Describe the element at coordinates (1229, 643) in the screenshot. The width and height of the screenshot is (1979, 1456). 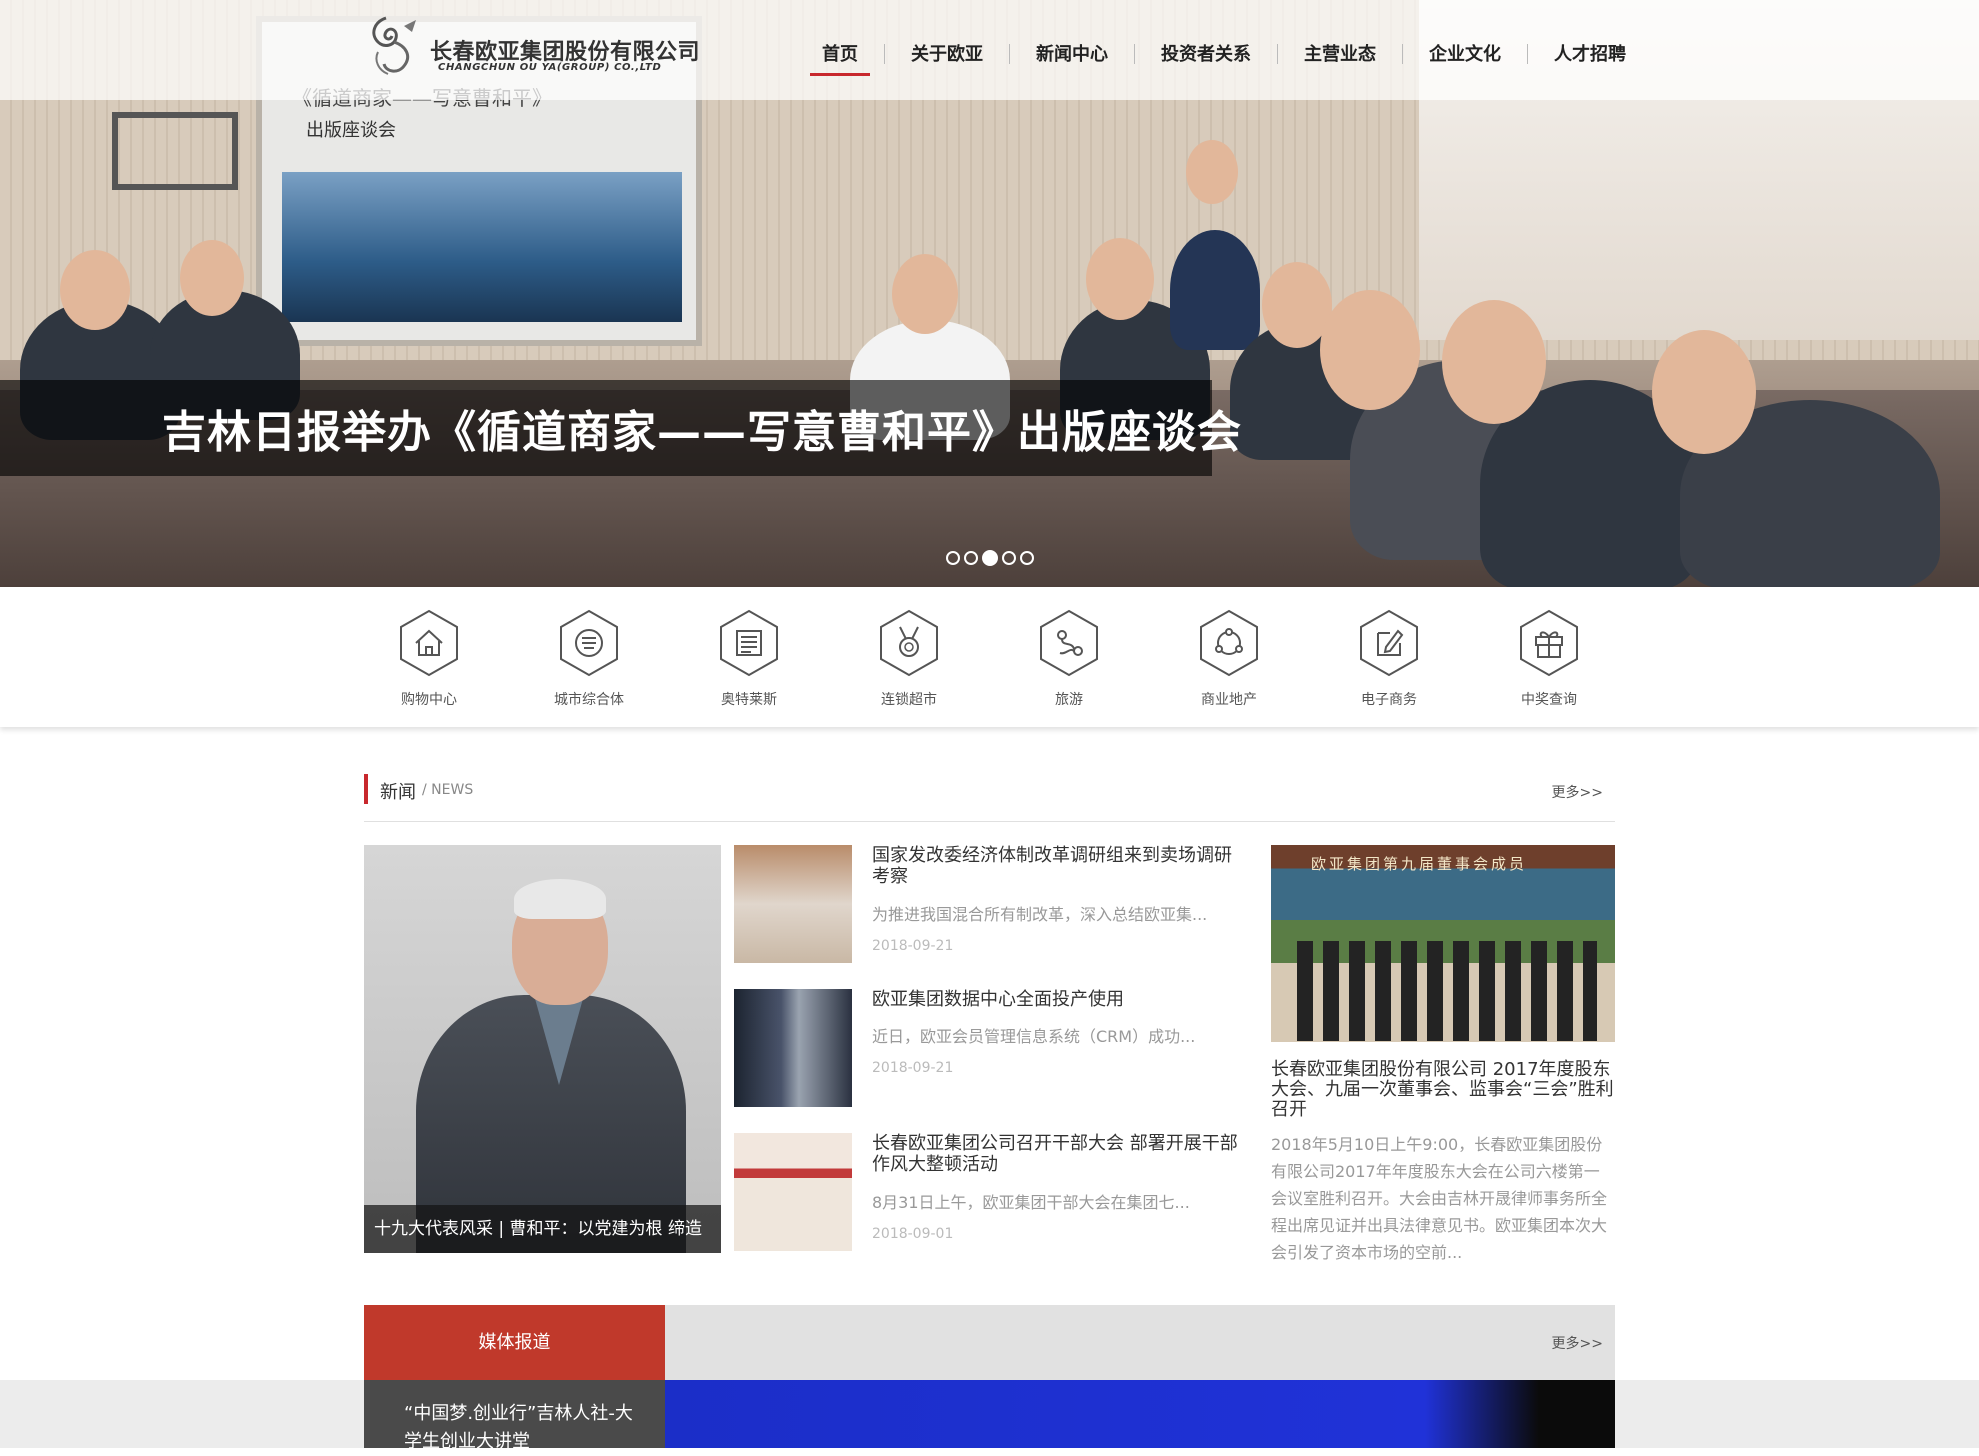
I see `network-icon` at that location.